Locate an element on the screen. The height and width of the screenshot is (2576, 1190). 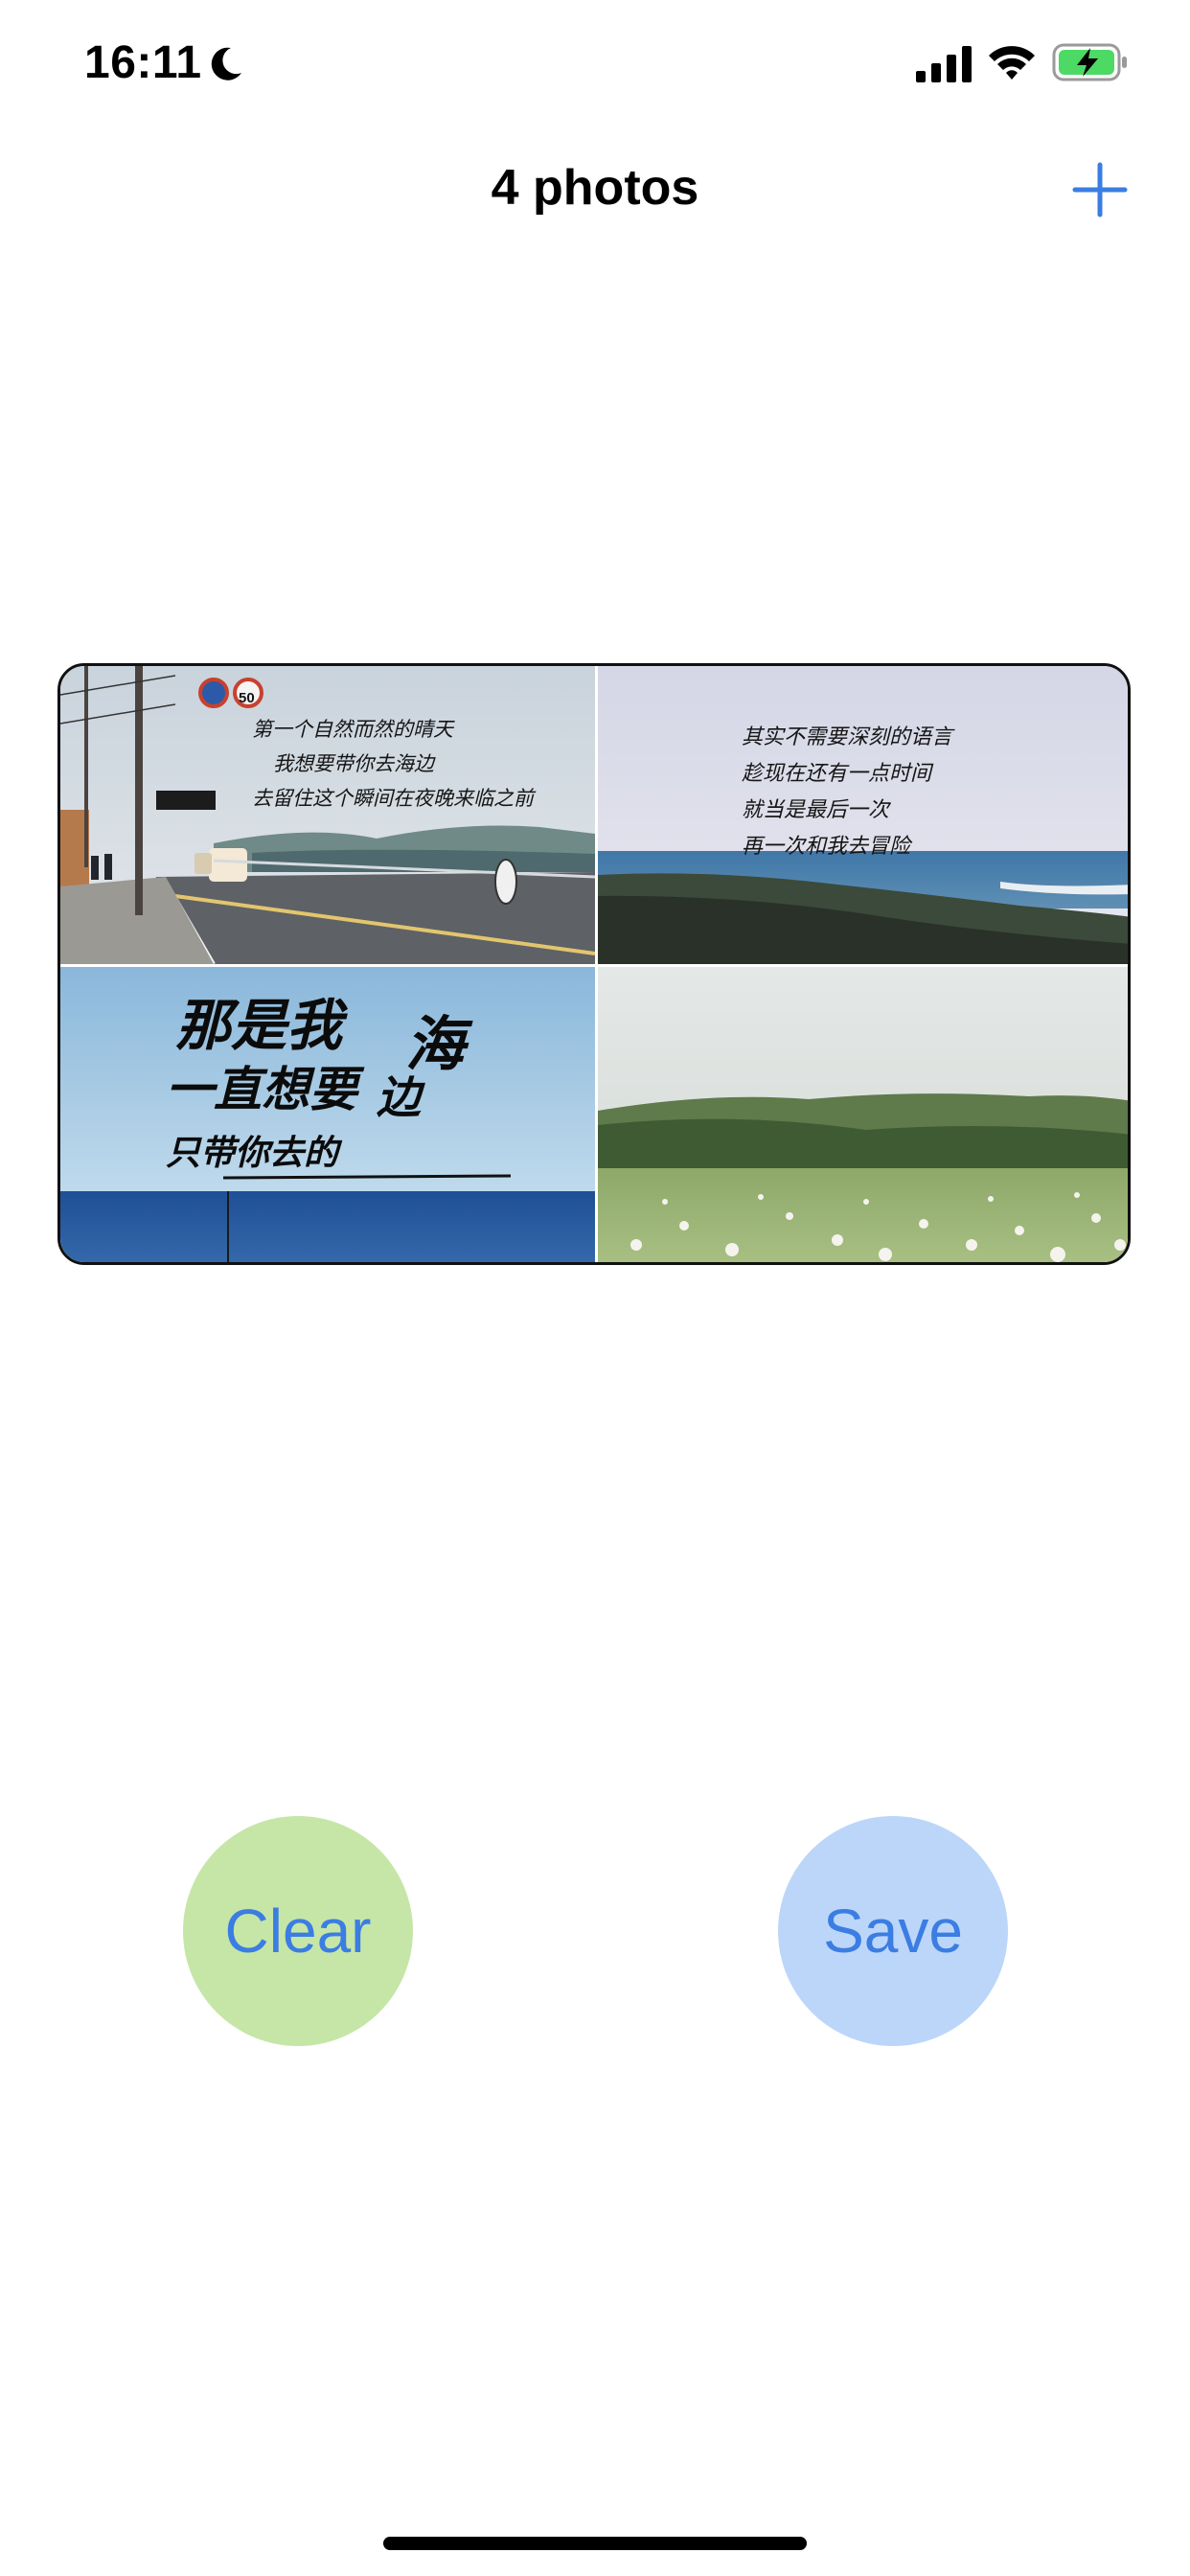
photo-caption-line: 一直想要 is located at coordinates (262, 1089).